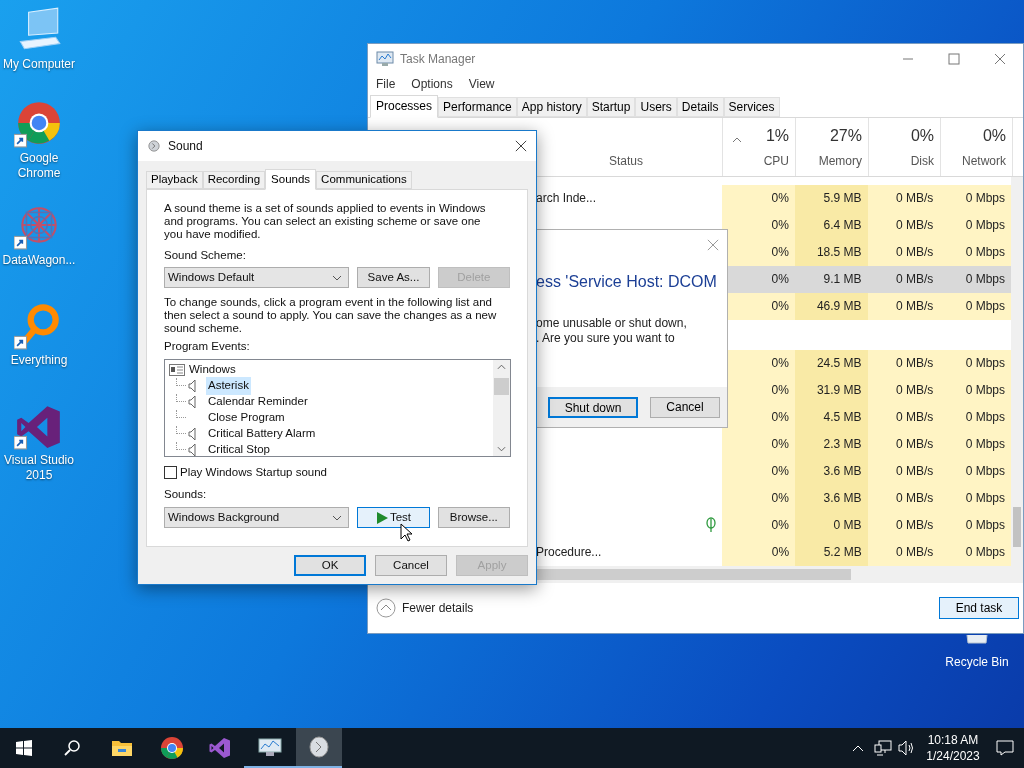  Describe the element at coordinates (883, 748) in the screenshot. I see `network-icon` at that location.